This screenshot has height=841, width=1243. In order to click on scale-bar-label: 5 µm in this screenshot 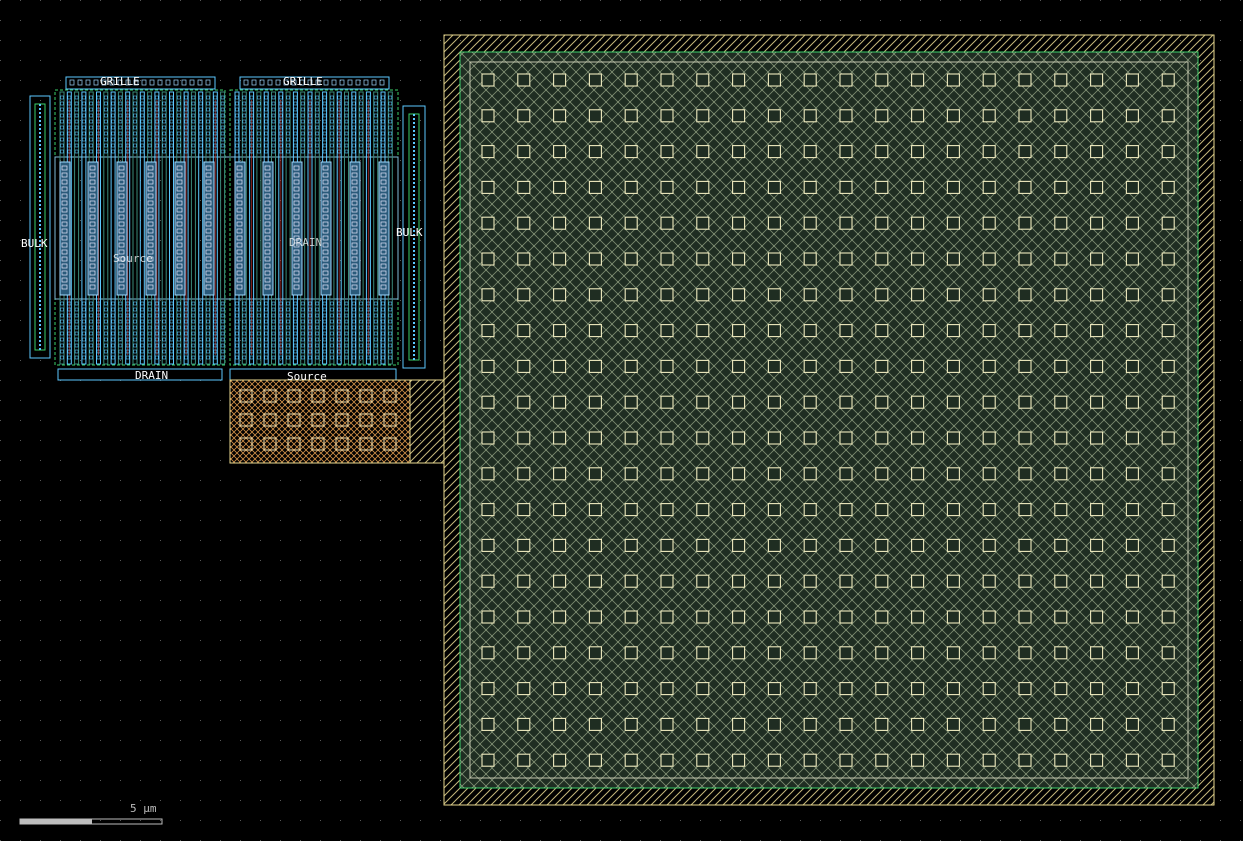, I will do `click(143, 808)`.